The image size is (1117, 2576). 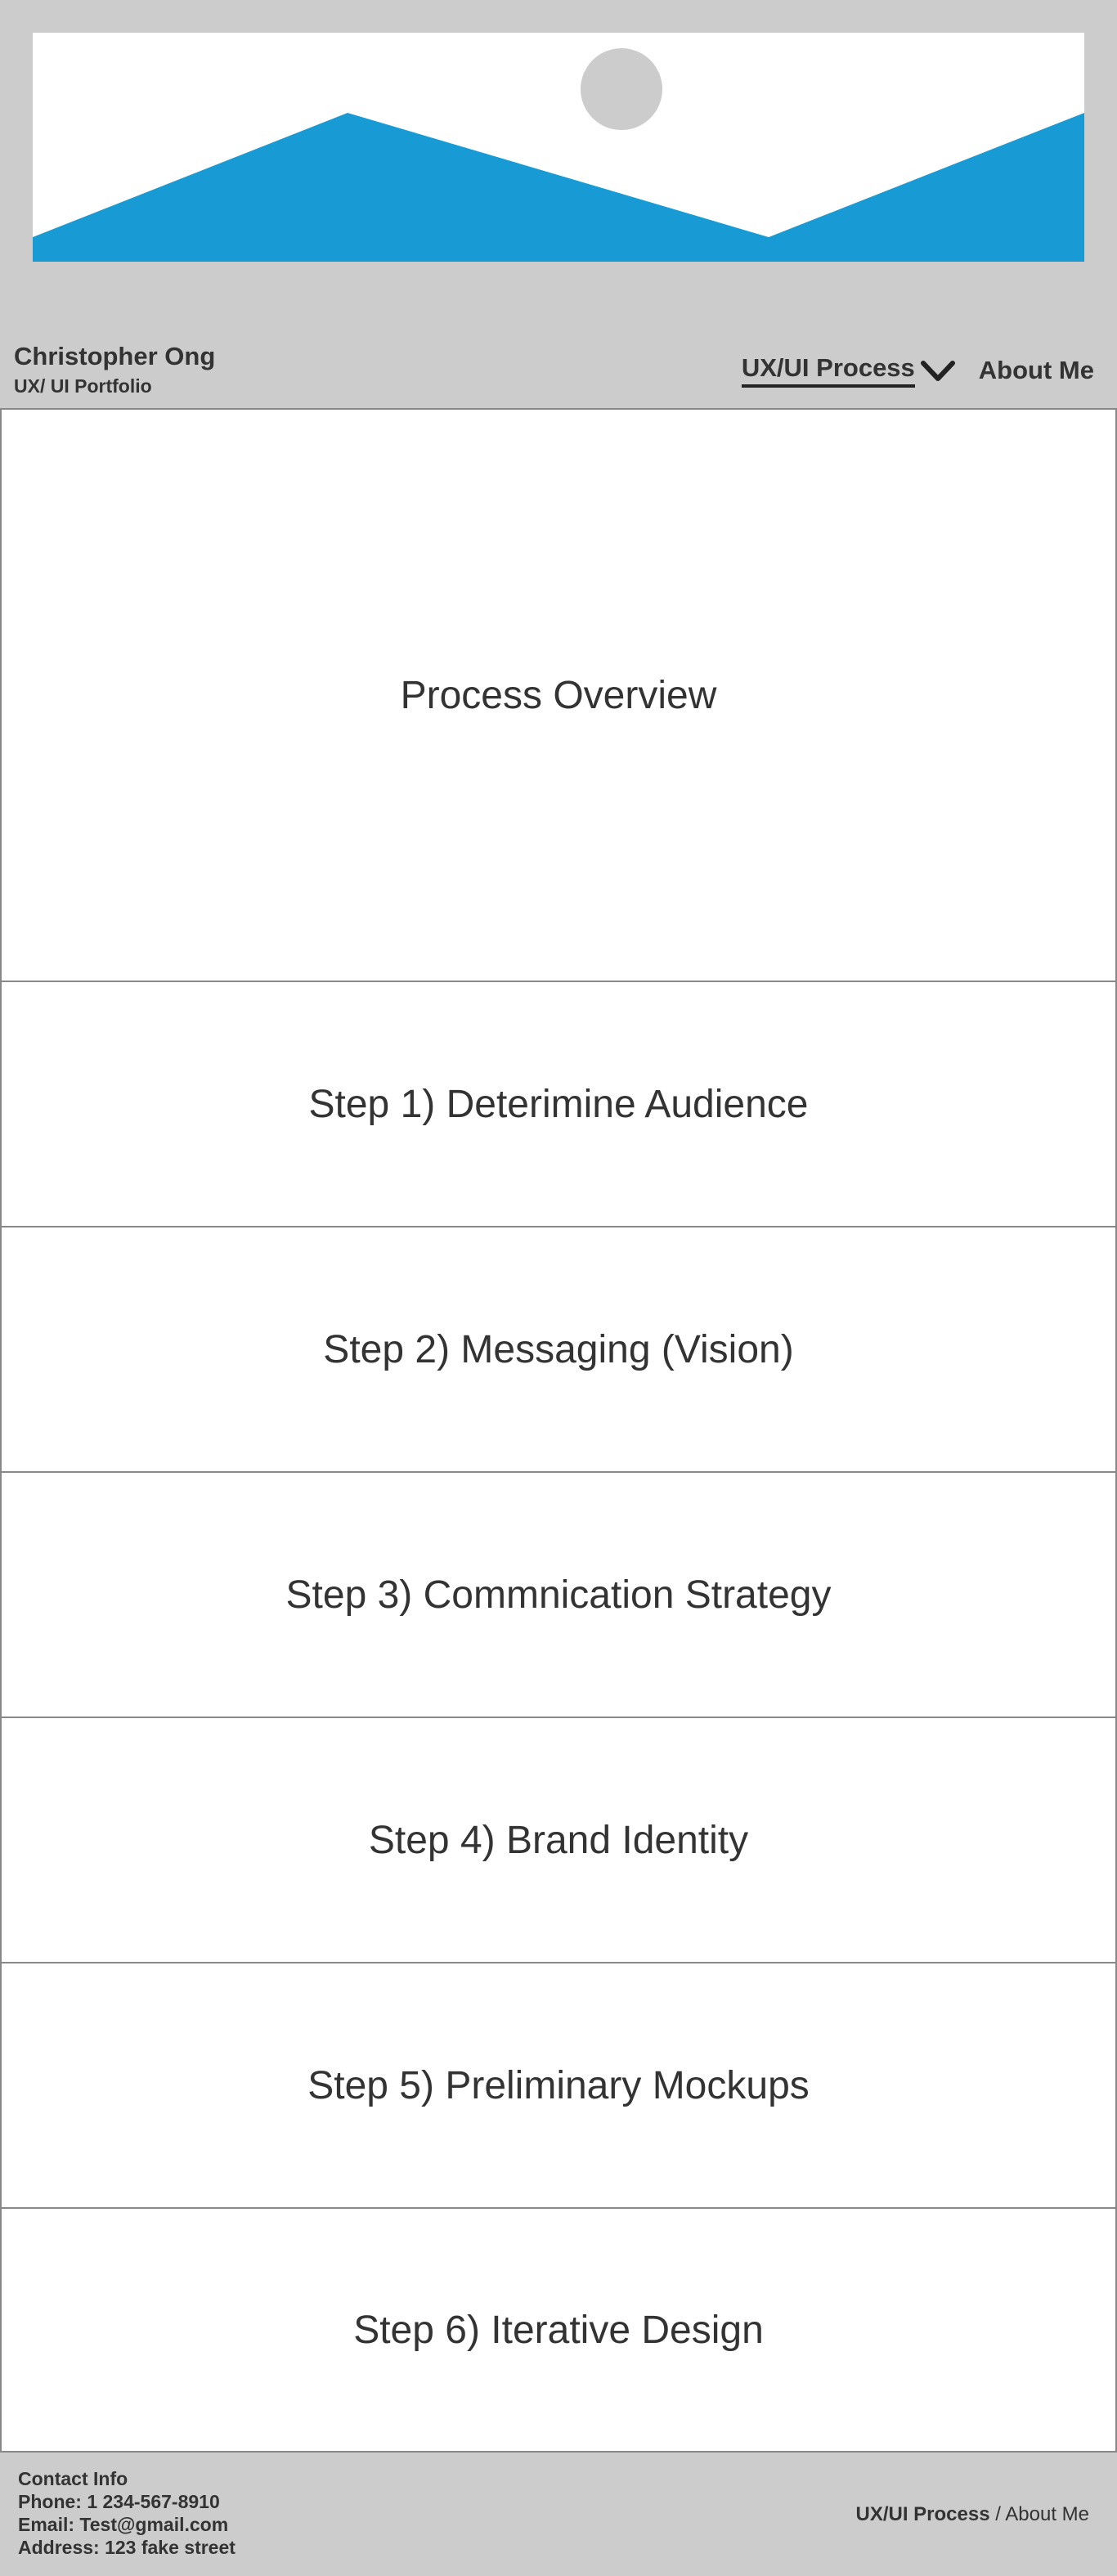 I want to click on section-step-5: Step 5) Preliminary Mockups, so click(x=559, y=2084).